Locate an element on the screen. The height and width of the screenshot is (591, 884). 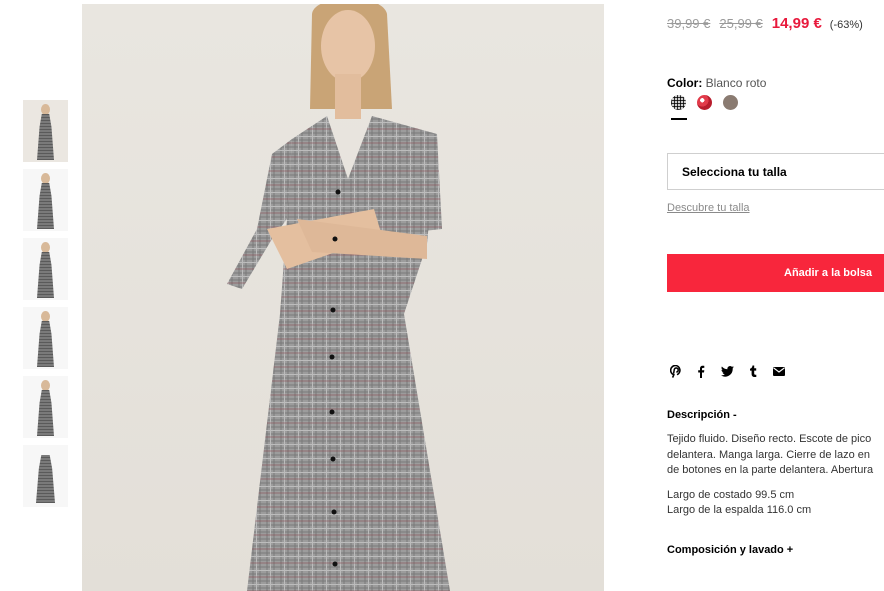
original-price: 39,99 € is located at coordinates (689, 23).